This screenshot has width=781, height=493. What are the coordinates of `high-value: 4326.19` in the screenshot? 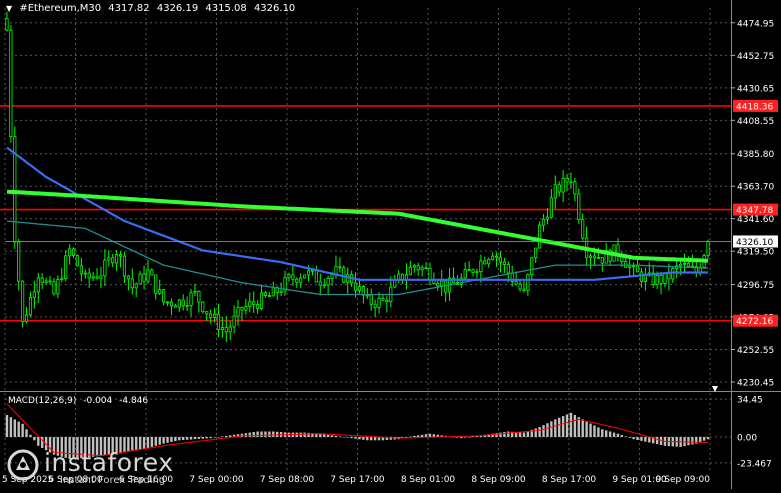 It's located at (177, 8).